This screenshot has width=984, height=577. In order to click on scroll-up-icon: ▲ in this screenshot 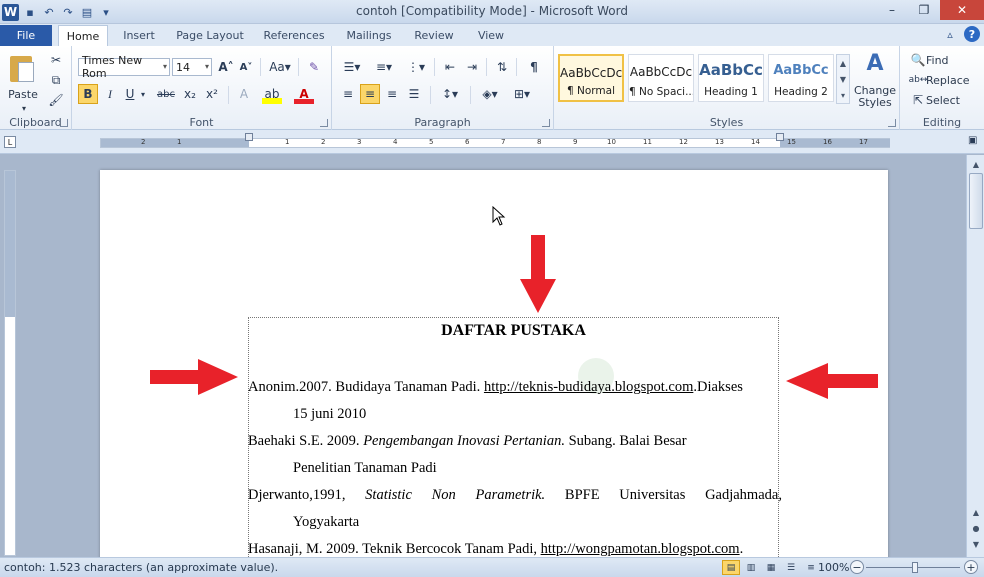, I will do `click(976, 164)`.